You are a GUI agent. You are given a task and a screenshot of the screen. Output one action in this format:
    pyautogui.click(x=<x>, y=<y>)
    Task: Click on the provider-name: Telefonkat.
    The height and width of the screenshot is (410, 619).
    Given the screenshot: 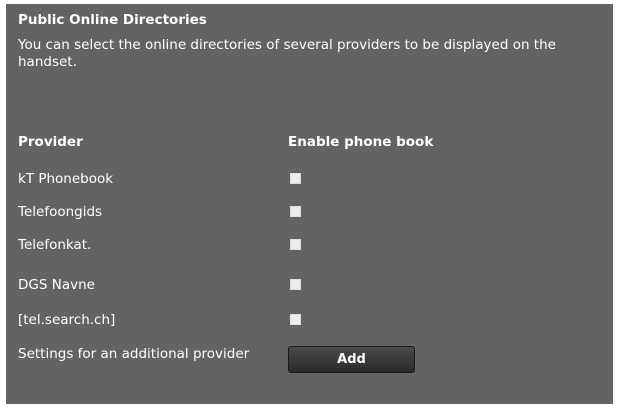 What is the action you would take?
    pyautogui.click(x=55, y=245)
    